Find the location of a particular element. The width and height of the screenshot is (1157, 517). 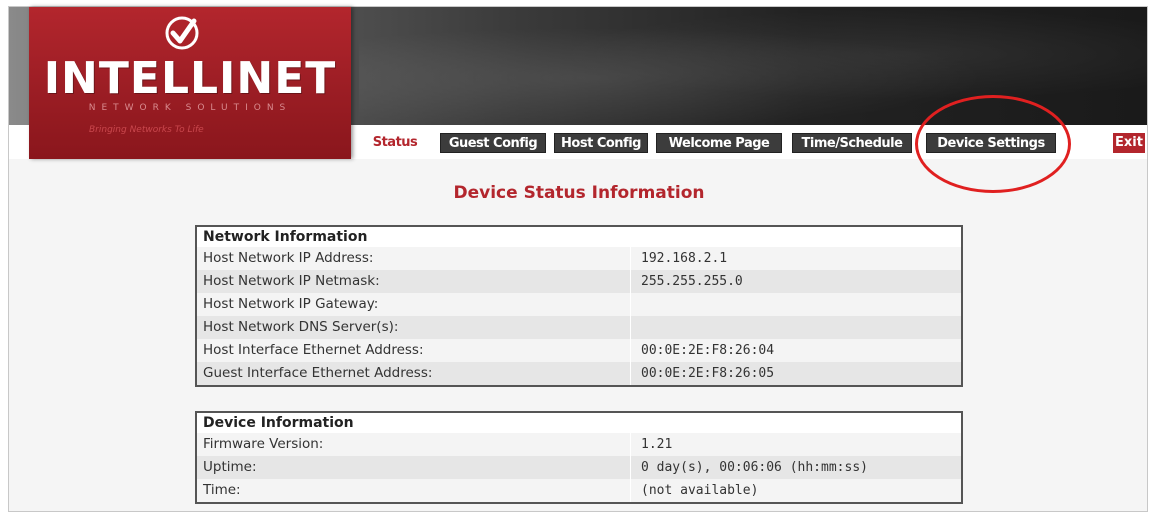

row-label: Guest Interface Ethernet Address: is located at coordinates (414, 373).